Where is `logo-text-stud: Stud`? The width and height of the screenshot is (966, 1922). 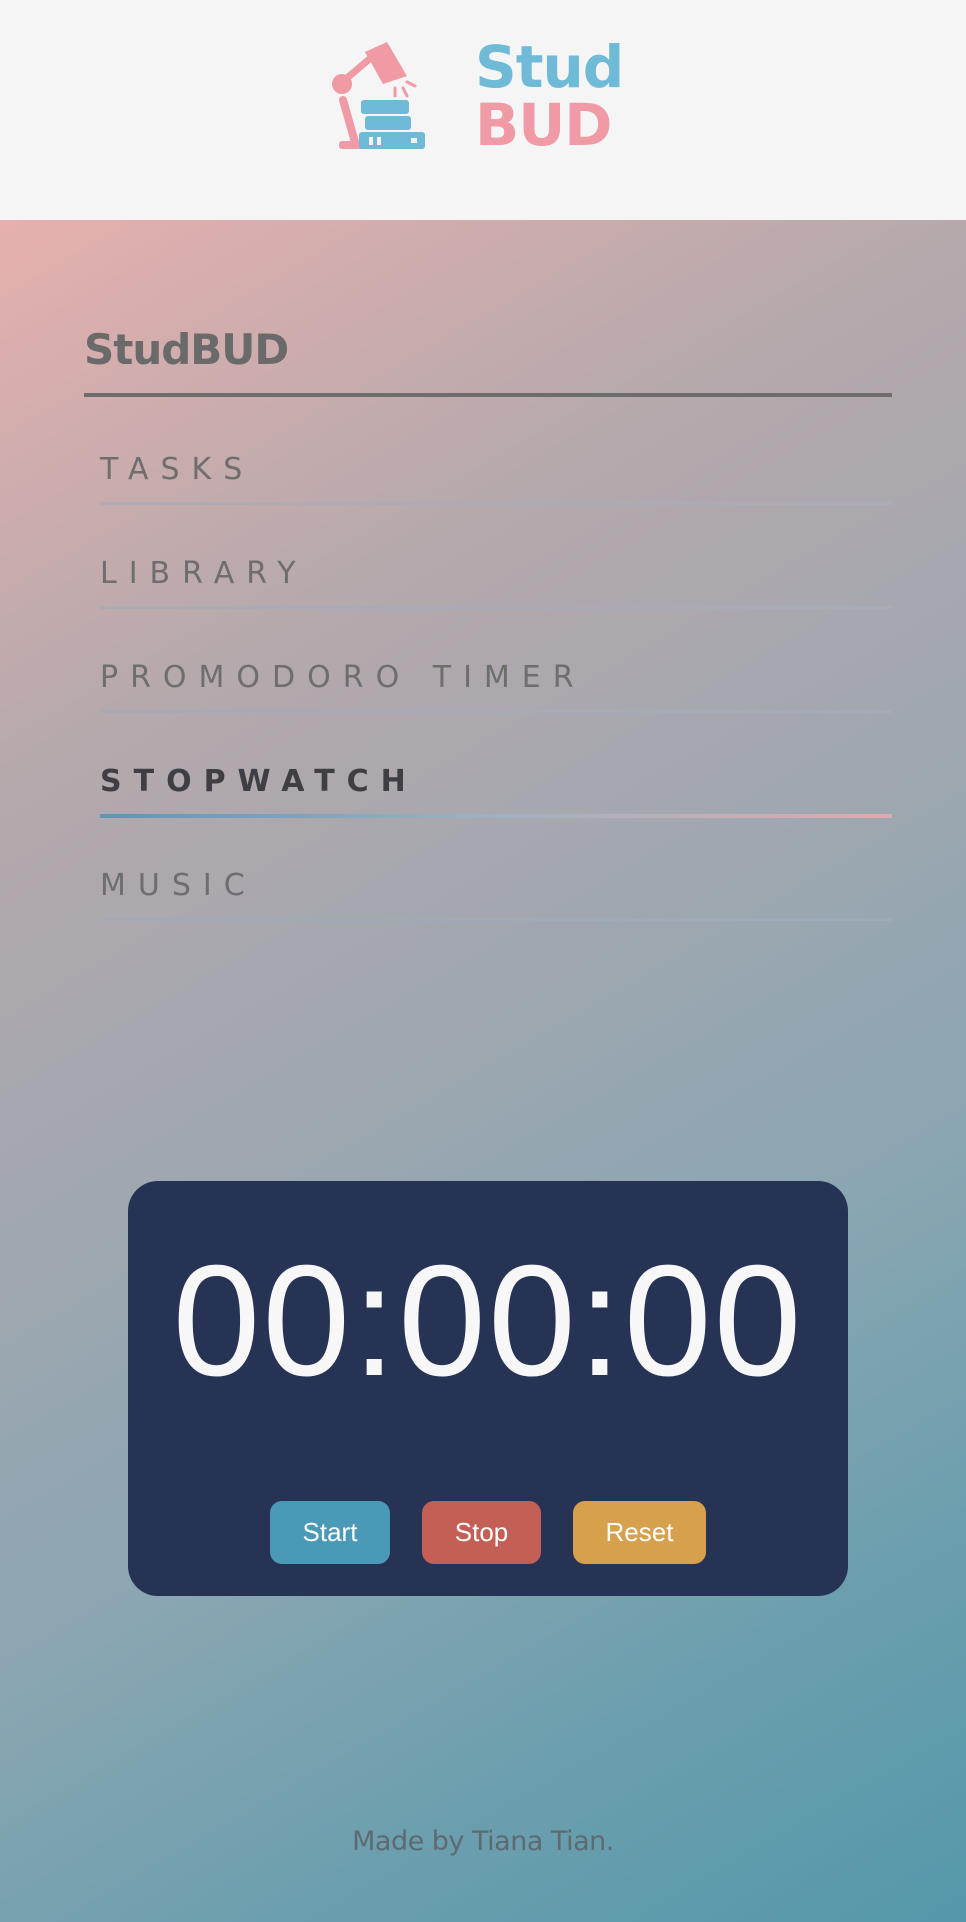
logo-text-stud: Stud is located at coordinates (549, 67).